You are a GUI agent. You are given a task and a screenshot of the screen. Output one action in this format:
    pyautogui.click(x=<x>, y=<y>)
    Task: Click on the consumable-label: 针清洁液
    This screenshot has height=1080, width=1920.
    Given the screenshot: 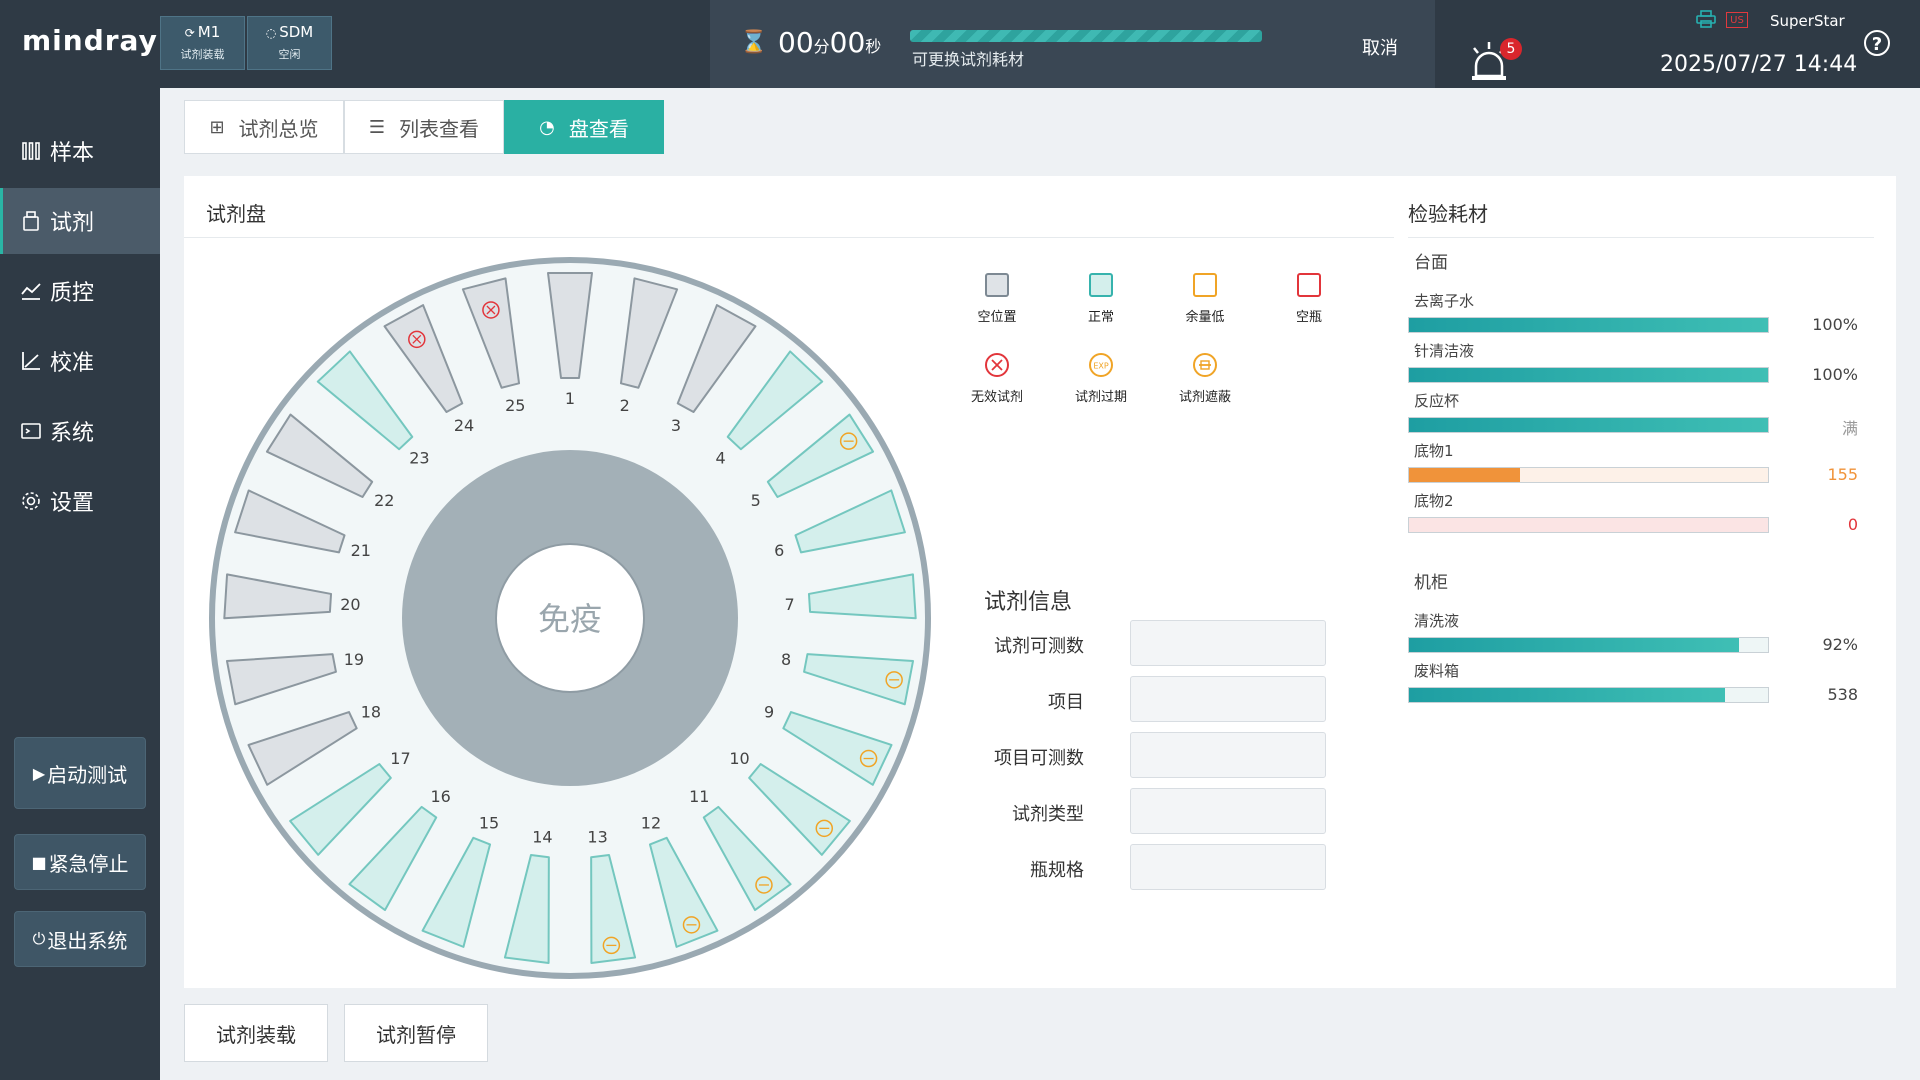 What is the action you would take?
    pyautogui.click(x=1444, y=351)
    